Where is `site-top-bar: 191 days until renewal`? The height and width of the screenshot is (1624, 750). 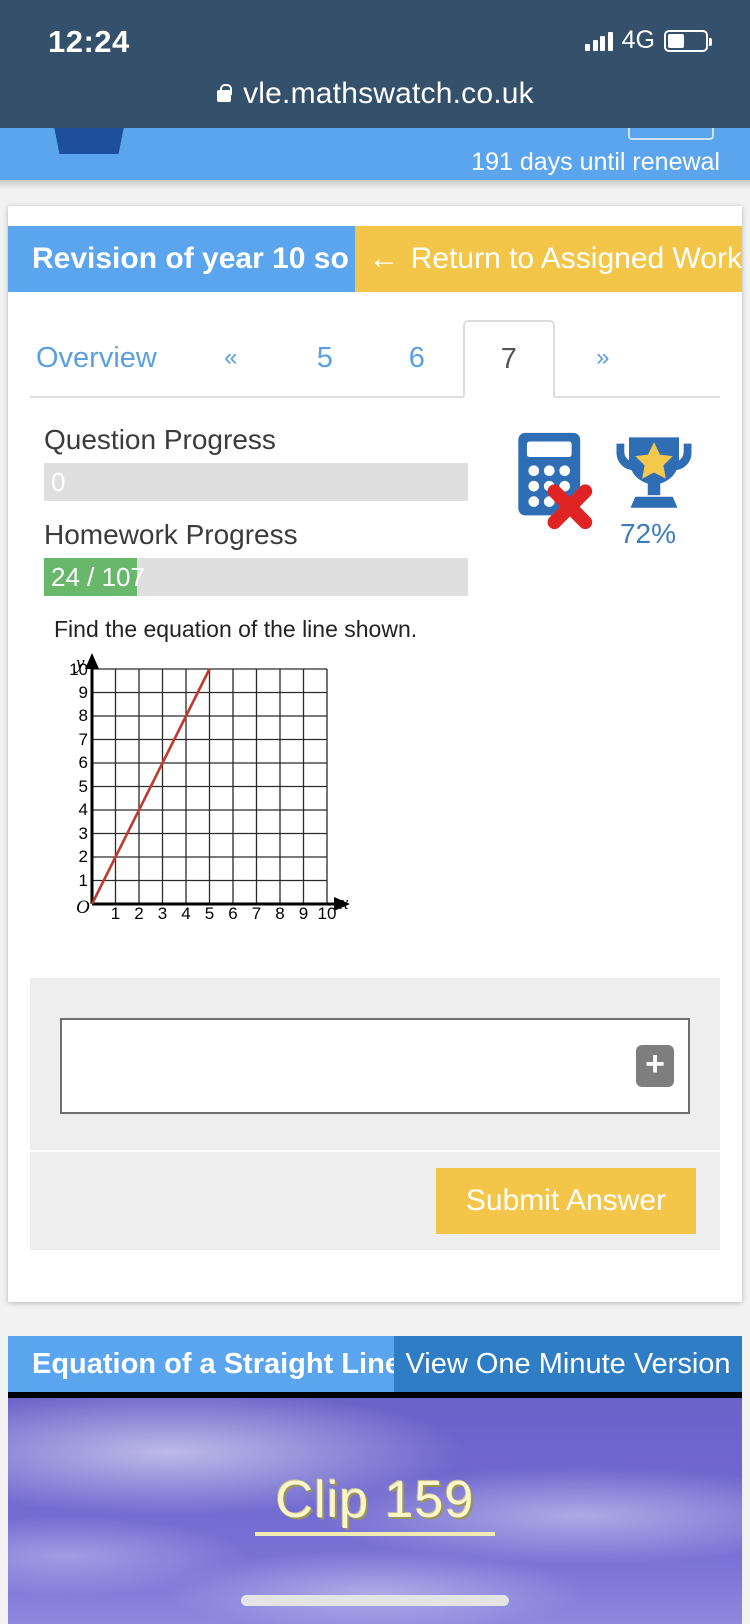 site-top-bar: 191 days until renewal is located at coordinates (375, 154).